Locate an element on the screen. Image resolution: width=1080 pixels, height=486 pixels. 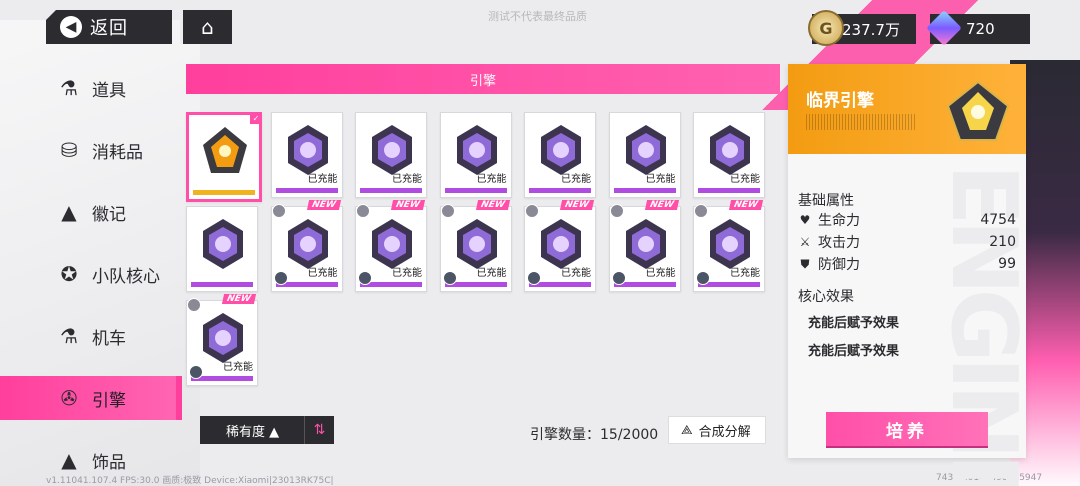
test-watermark: 测试不代表最终品质 is located at coordinates (537, 16).